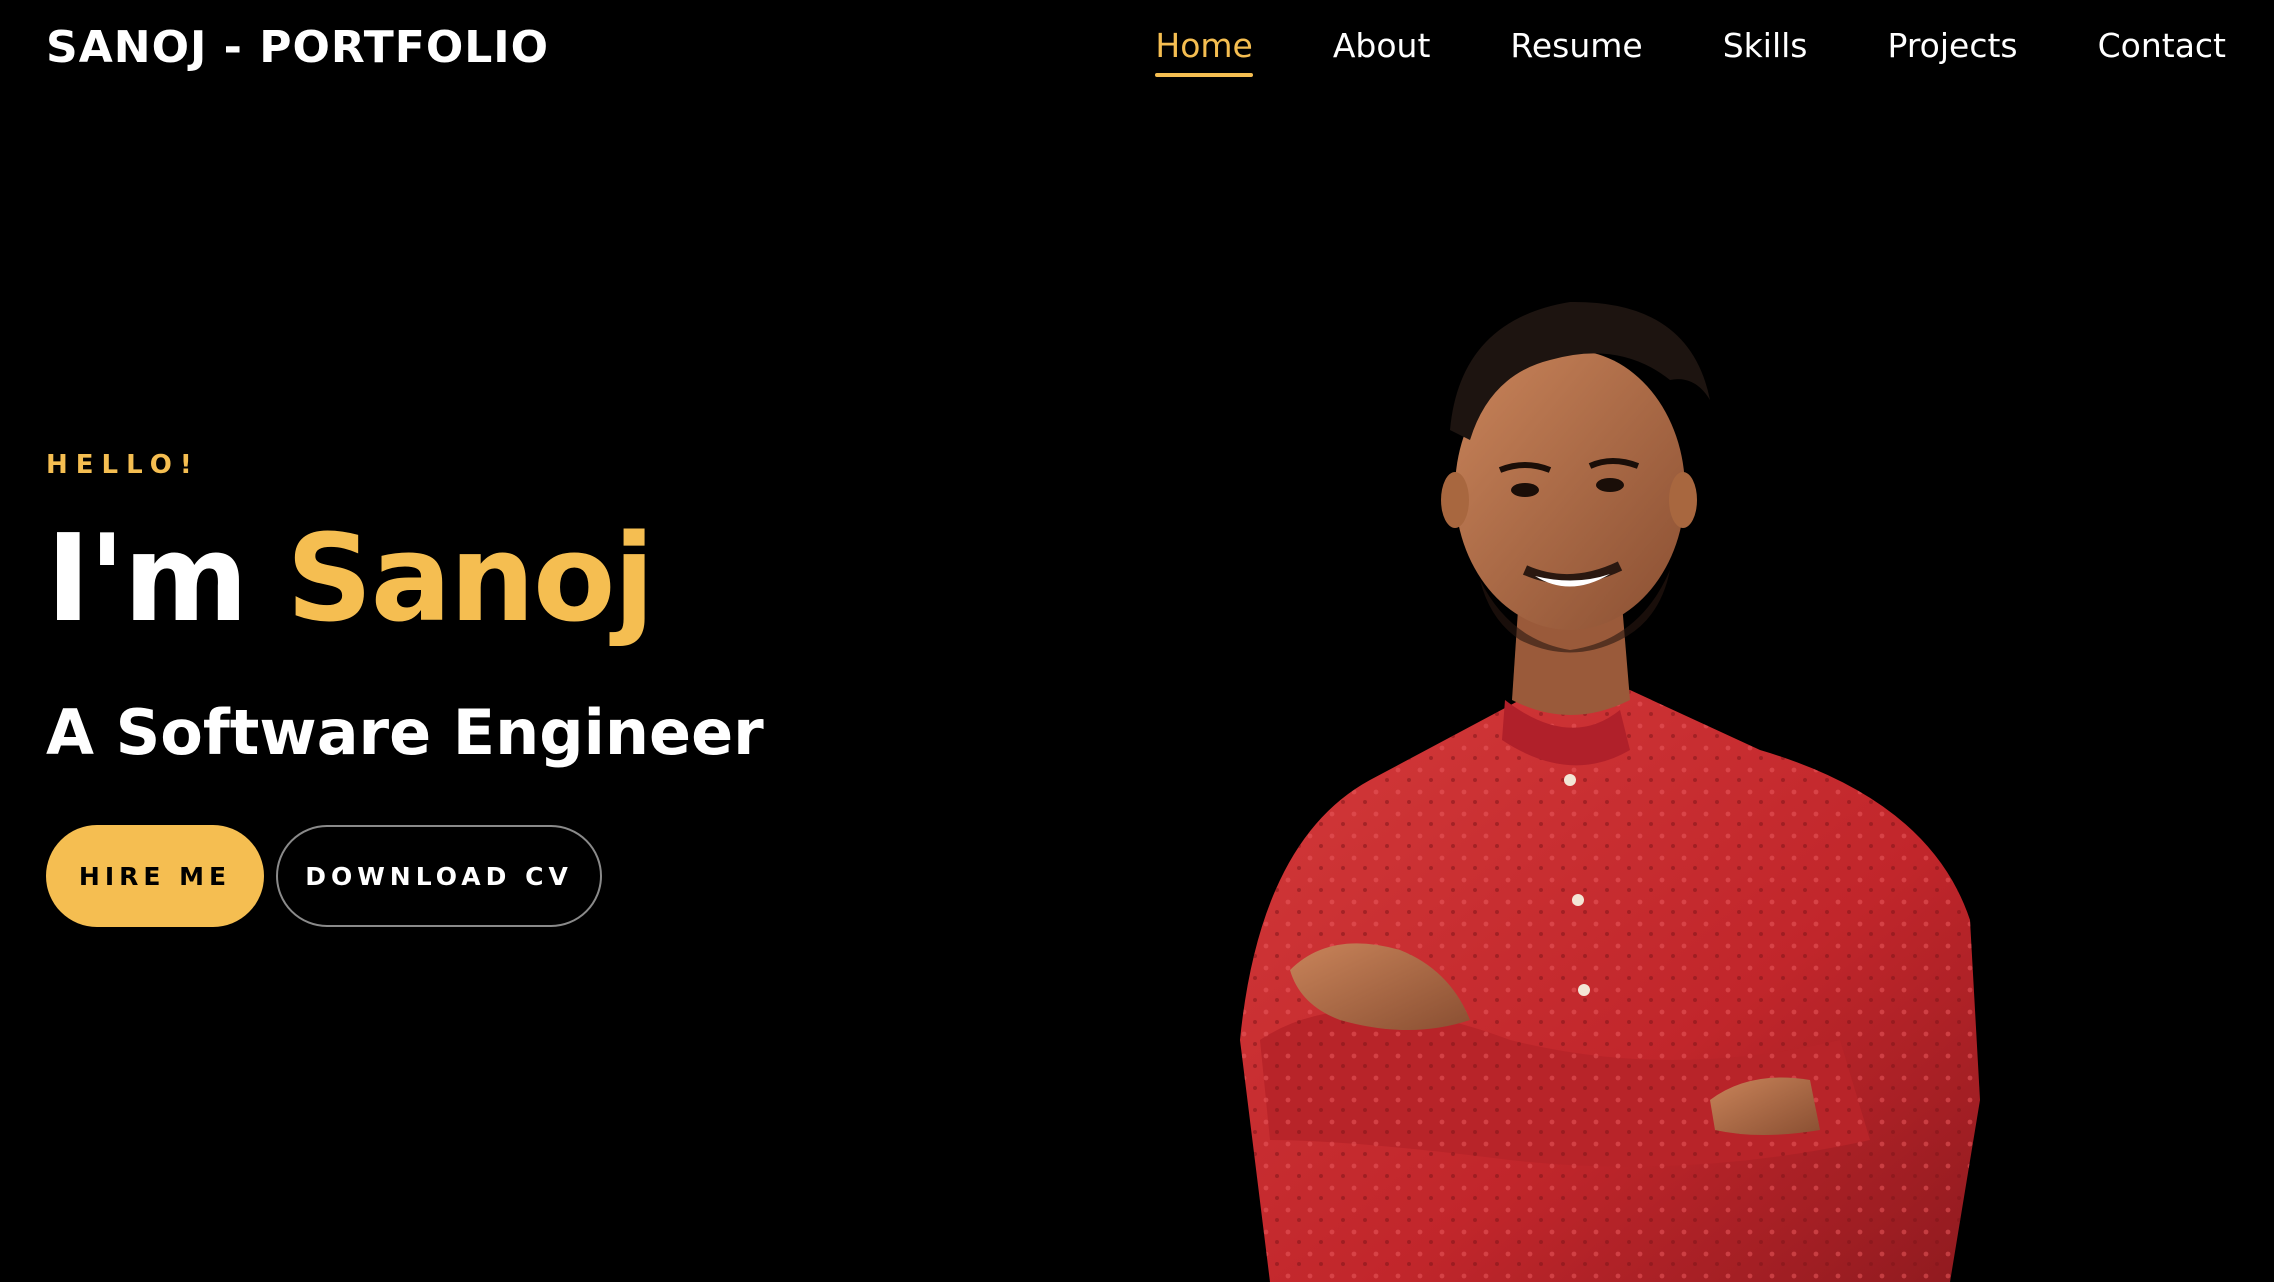 The image size is (2274, 1282). What do you see at coordinates (1953, 51) in the screenshot?
I see `nav-projects-link: Projects` at bounding box center [1953, 51].